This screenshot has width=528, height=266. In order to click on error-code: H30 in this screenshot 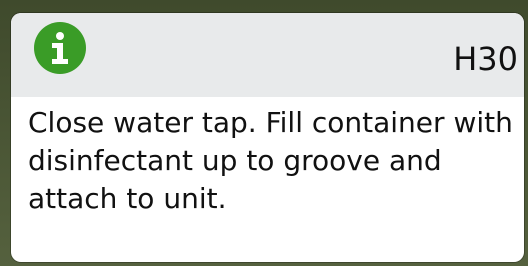, I will do `click(485, 59)`.